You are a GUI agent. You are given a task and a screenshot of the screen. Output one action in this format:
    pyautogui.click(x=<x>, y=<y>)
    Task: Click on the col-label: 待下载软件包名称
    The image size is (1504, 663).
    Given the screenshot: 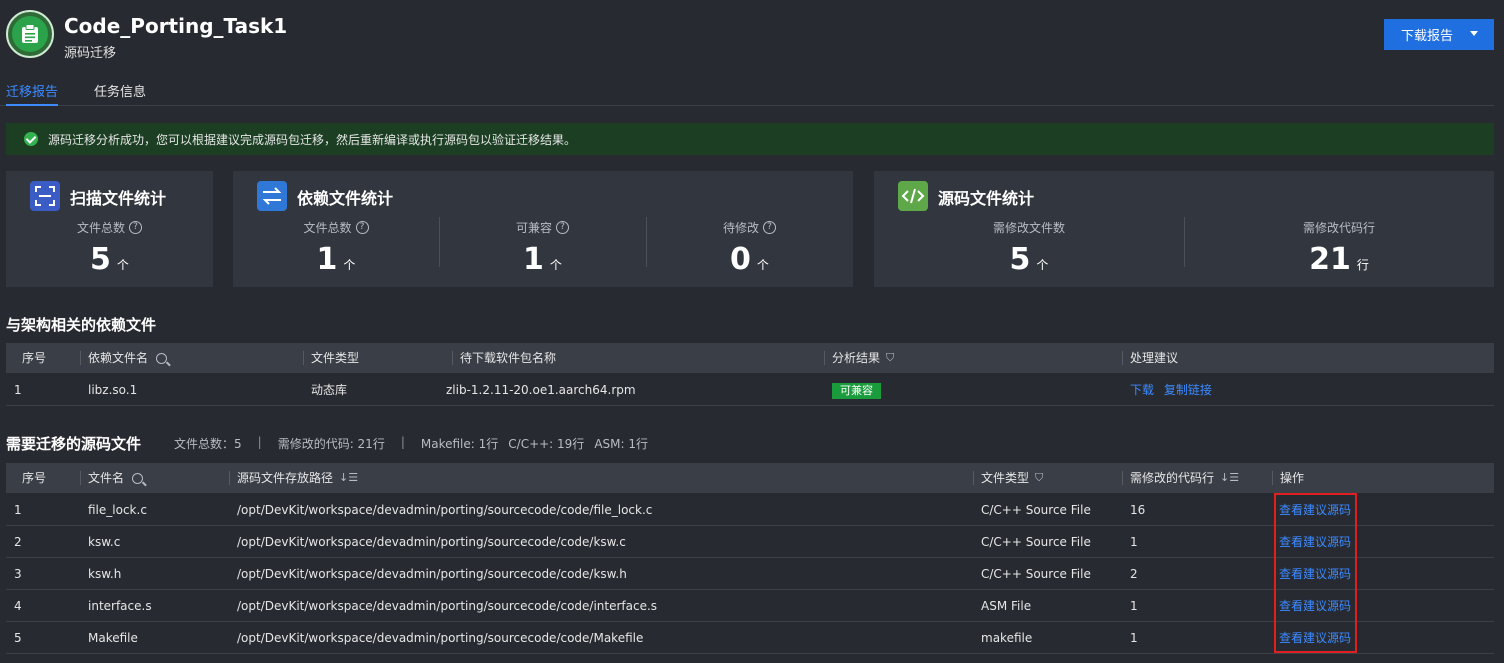 What is the action you would take?
    pyautogui.click(x=508, y=358)
    